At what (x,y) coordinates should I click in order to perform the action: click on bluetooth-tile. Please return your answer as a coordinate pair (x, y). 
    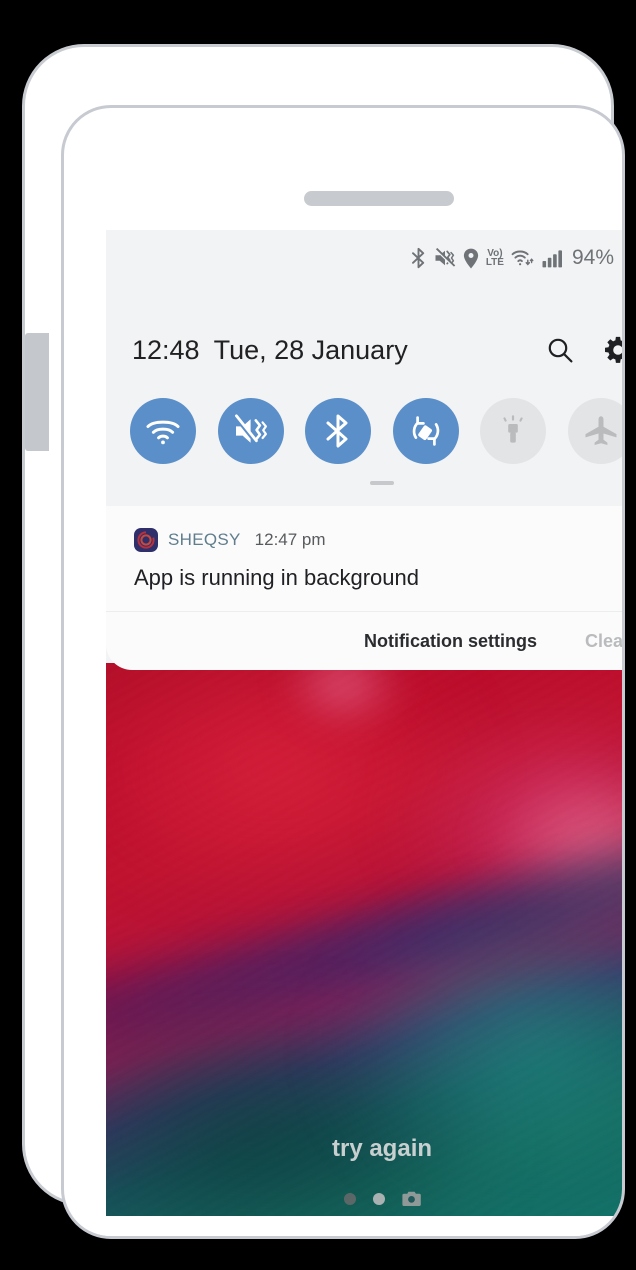
    Looking at the image, I should click on (338, 431).